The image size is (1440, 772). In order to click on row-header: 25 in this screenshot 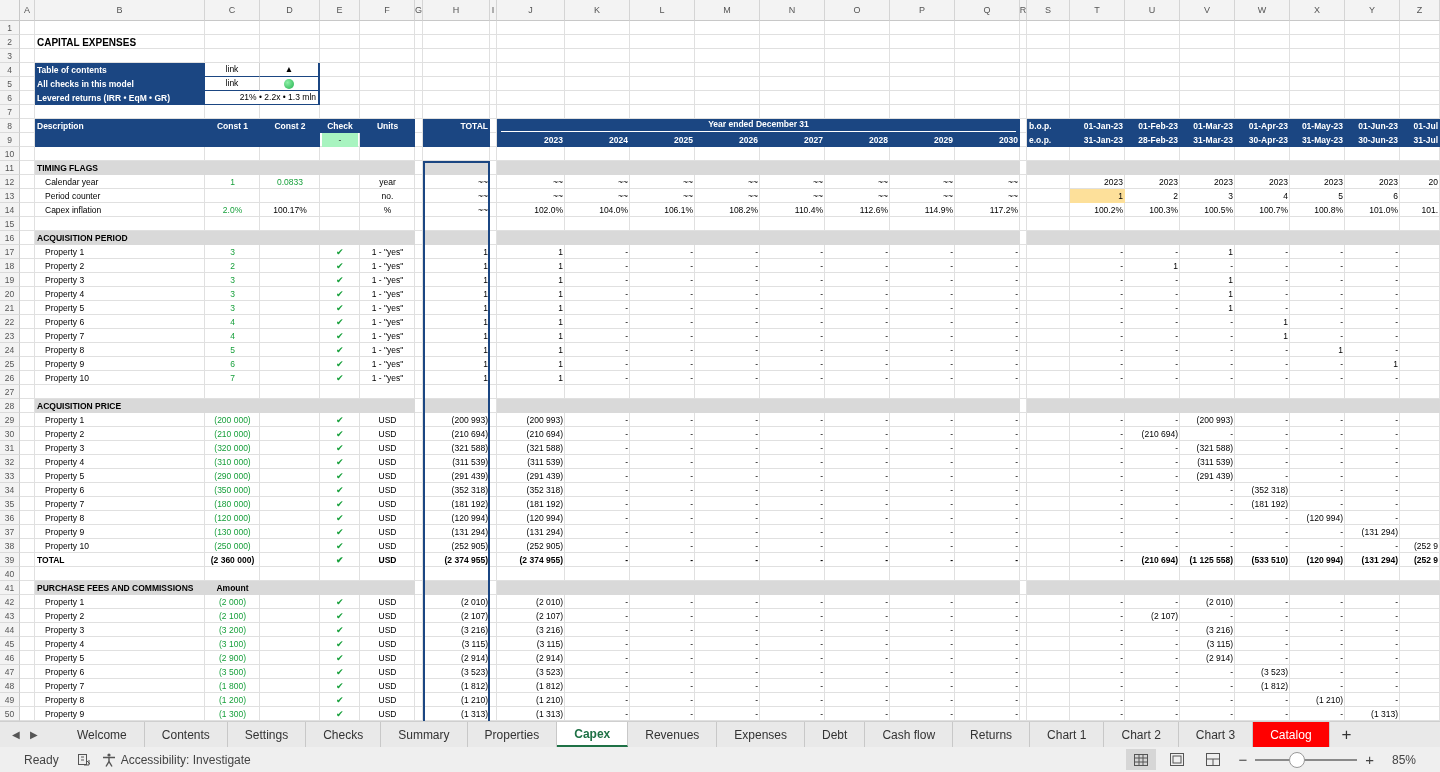, I will do `click(10, 364)`.